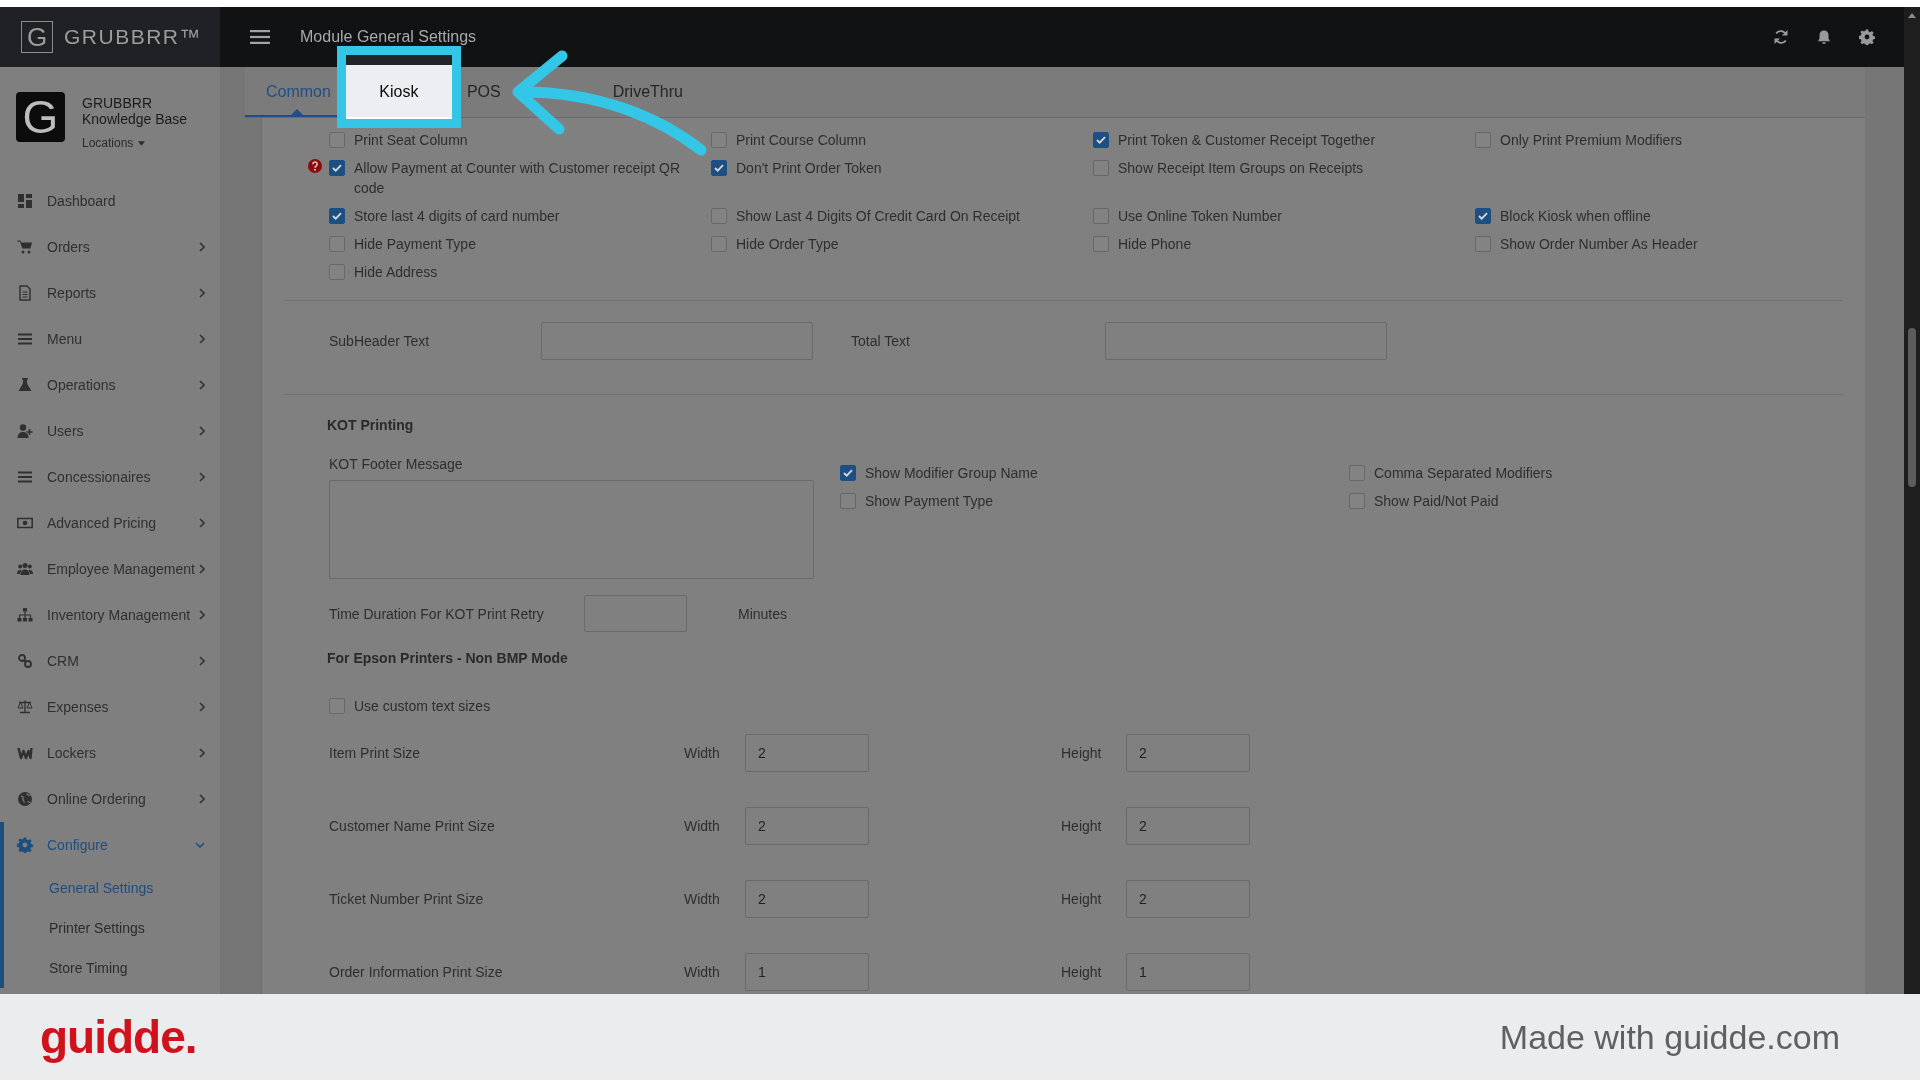 The image size is (1920, 1080). What do you see at coordinates (647, 92) in the screenshot?
I see `tab: DriveThru` at bounding box center [647, 92].